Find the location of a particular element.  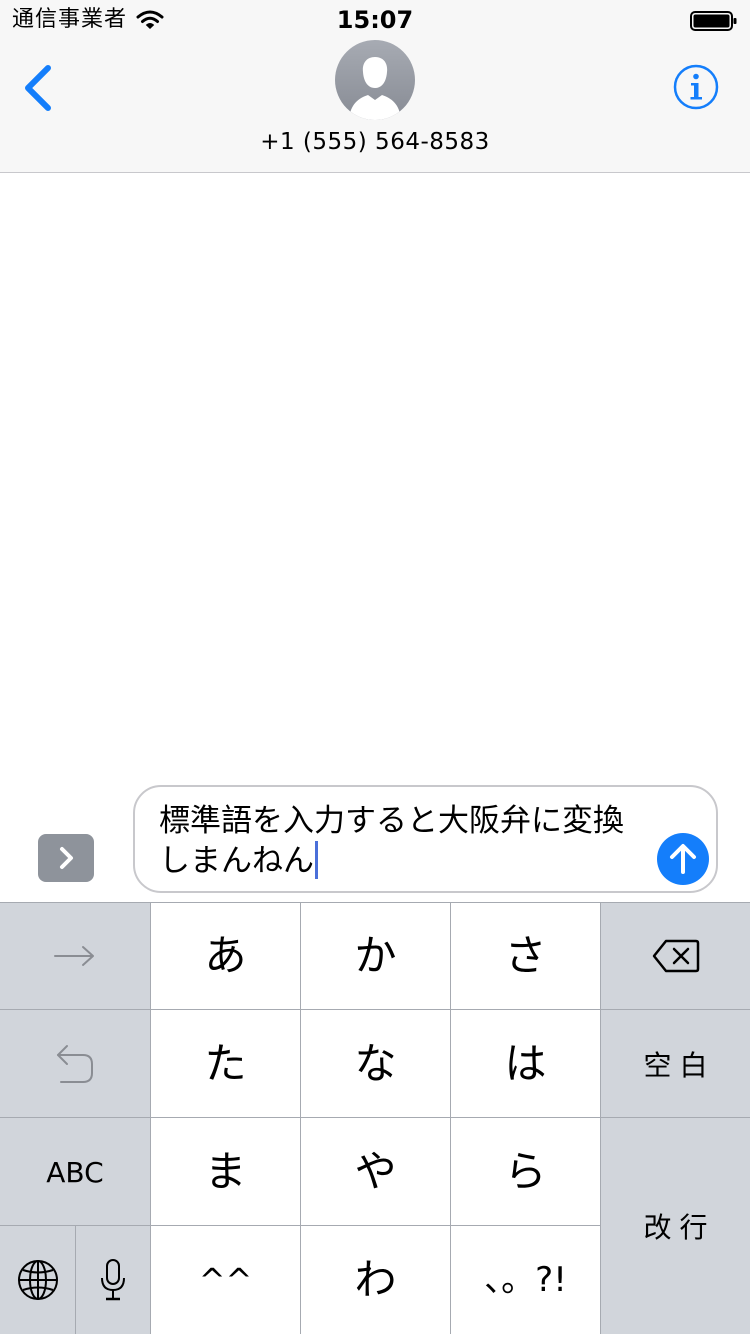

status-time: 15:07 is located at coordinates (375, 20).